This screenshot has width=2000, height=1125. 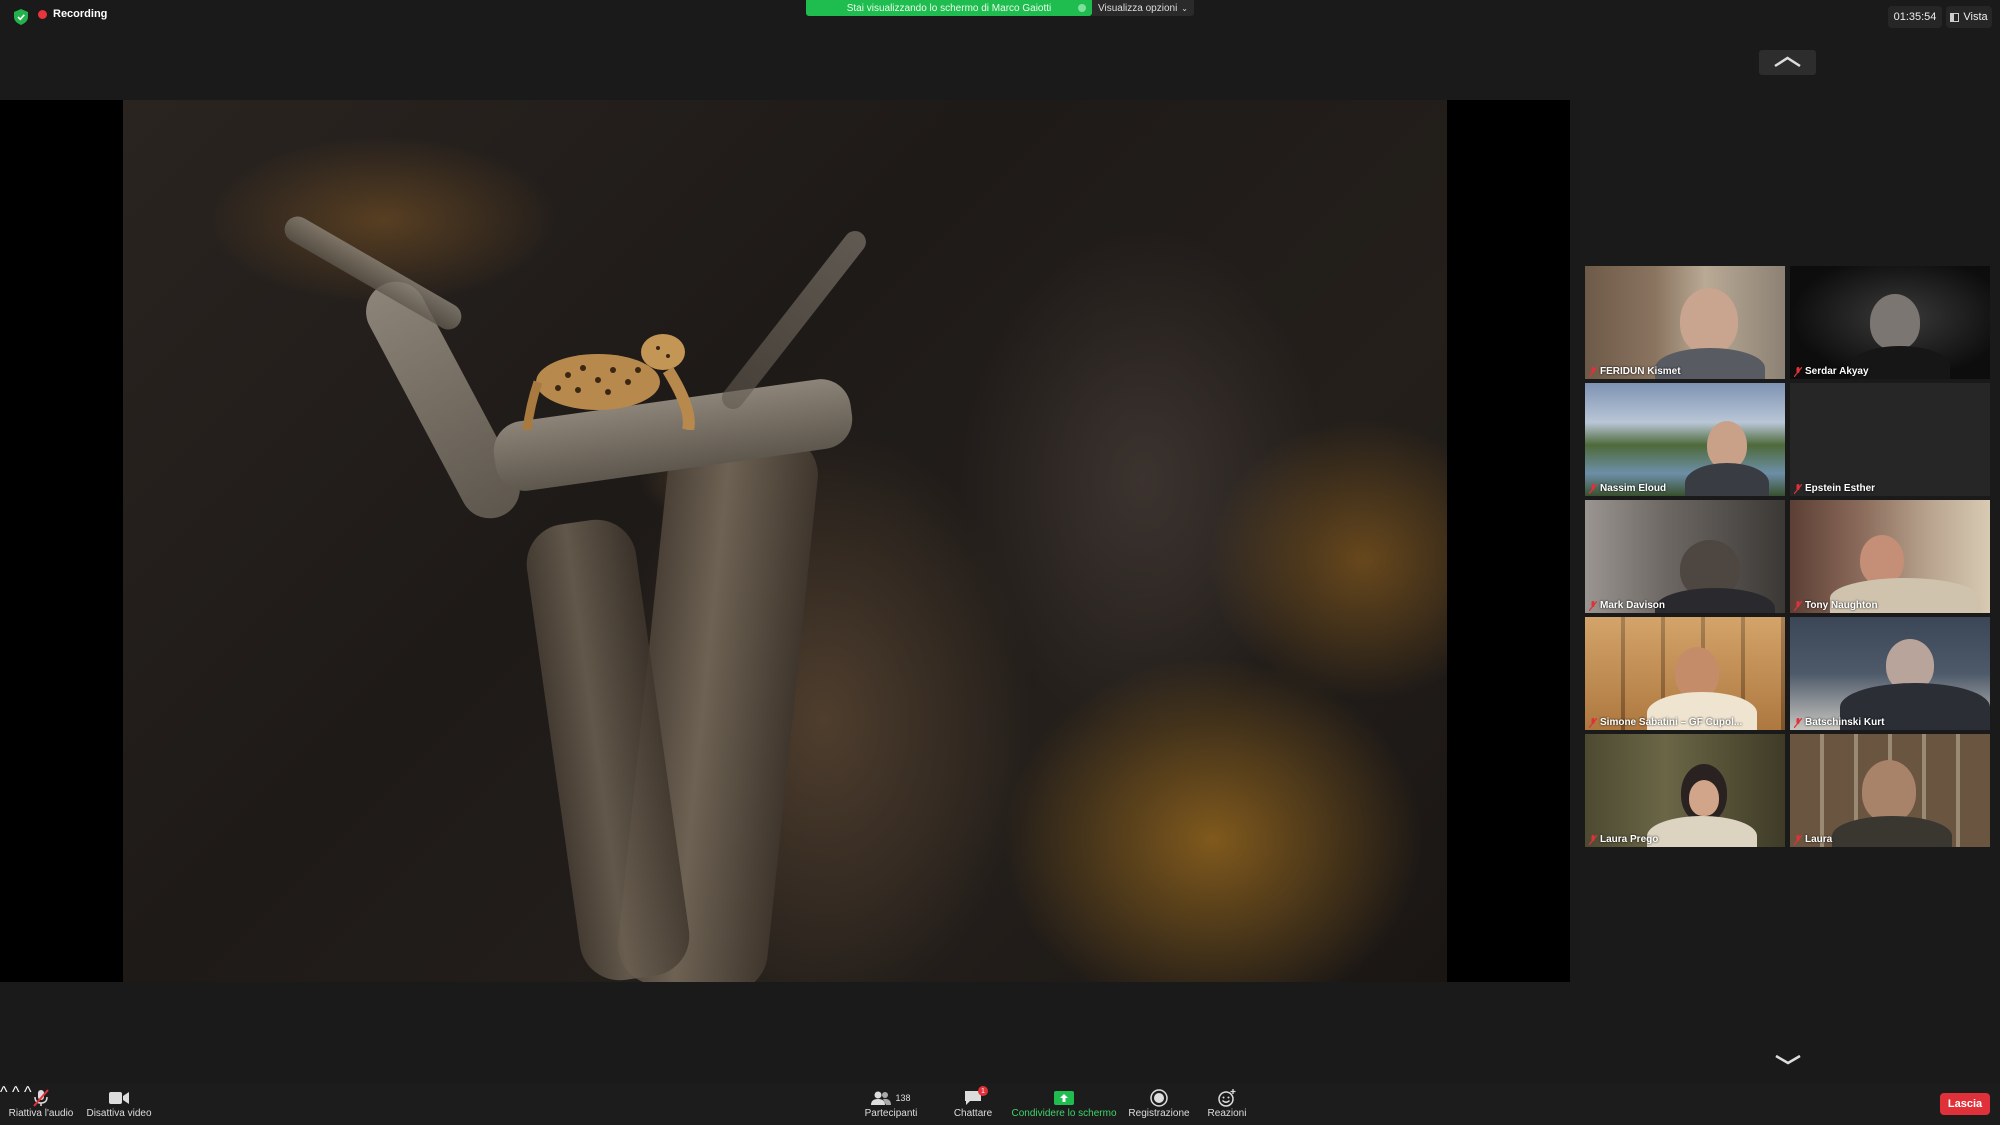 I want to click on video-camera-icon, so click(x=119, y=1098).